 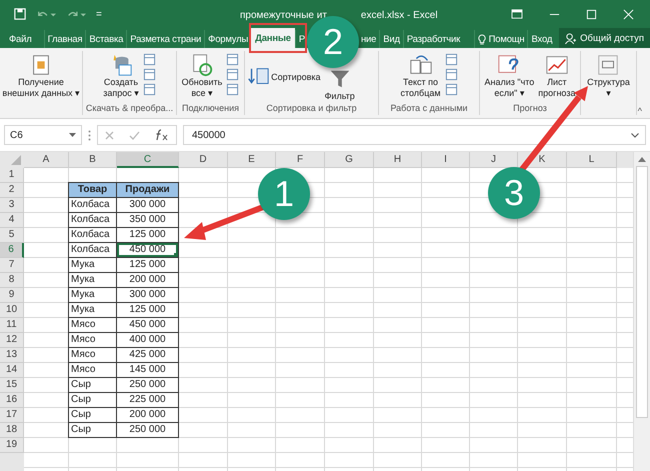 I want to click on insert-function-icon, so click(x=161, y=135).